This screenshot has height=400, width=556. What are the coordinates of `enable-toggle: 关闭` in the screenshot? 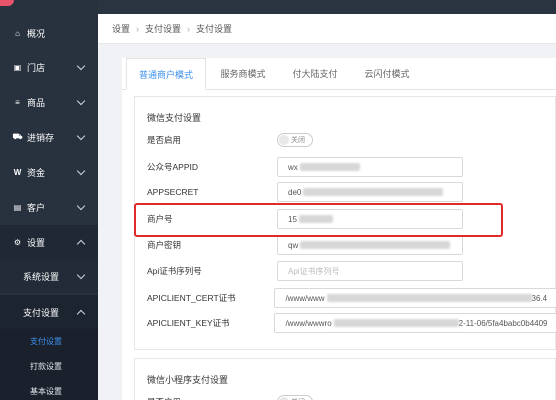 It's located at (295, 140).